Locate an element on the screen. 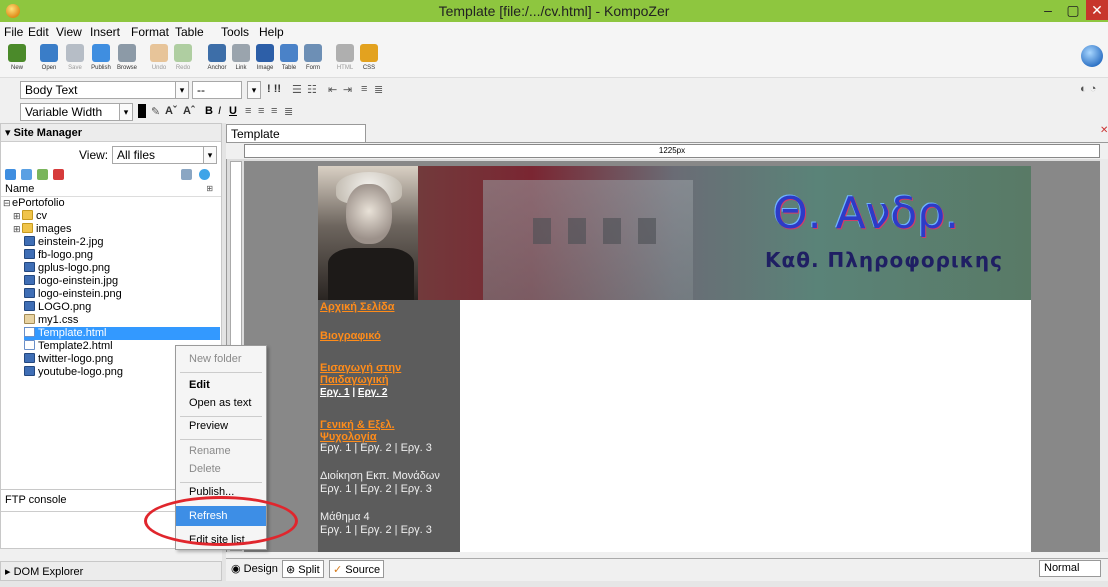  underline-icon: U is located at coordinates (233, 111).